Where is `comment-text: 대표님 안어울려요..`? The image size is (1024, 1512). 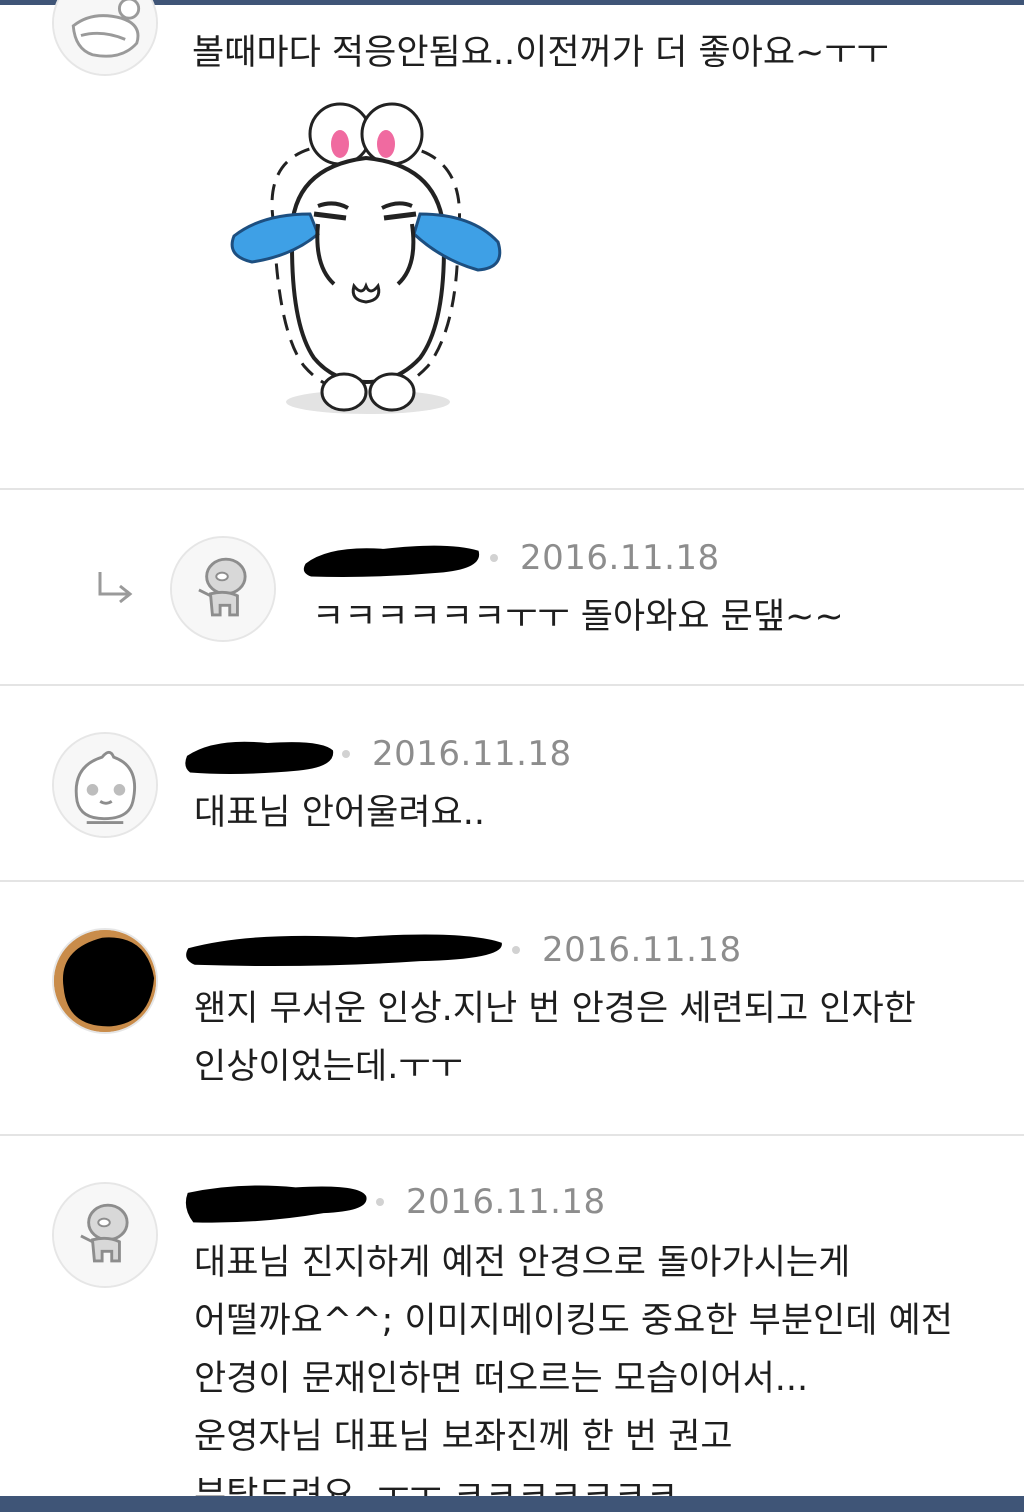
comment-text: 대표님 안어울려요.. is located at coordinates (339, 813).